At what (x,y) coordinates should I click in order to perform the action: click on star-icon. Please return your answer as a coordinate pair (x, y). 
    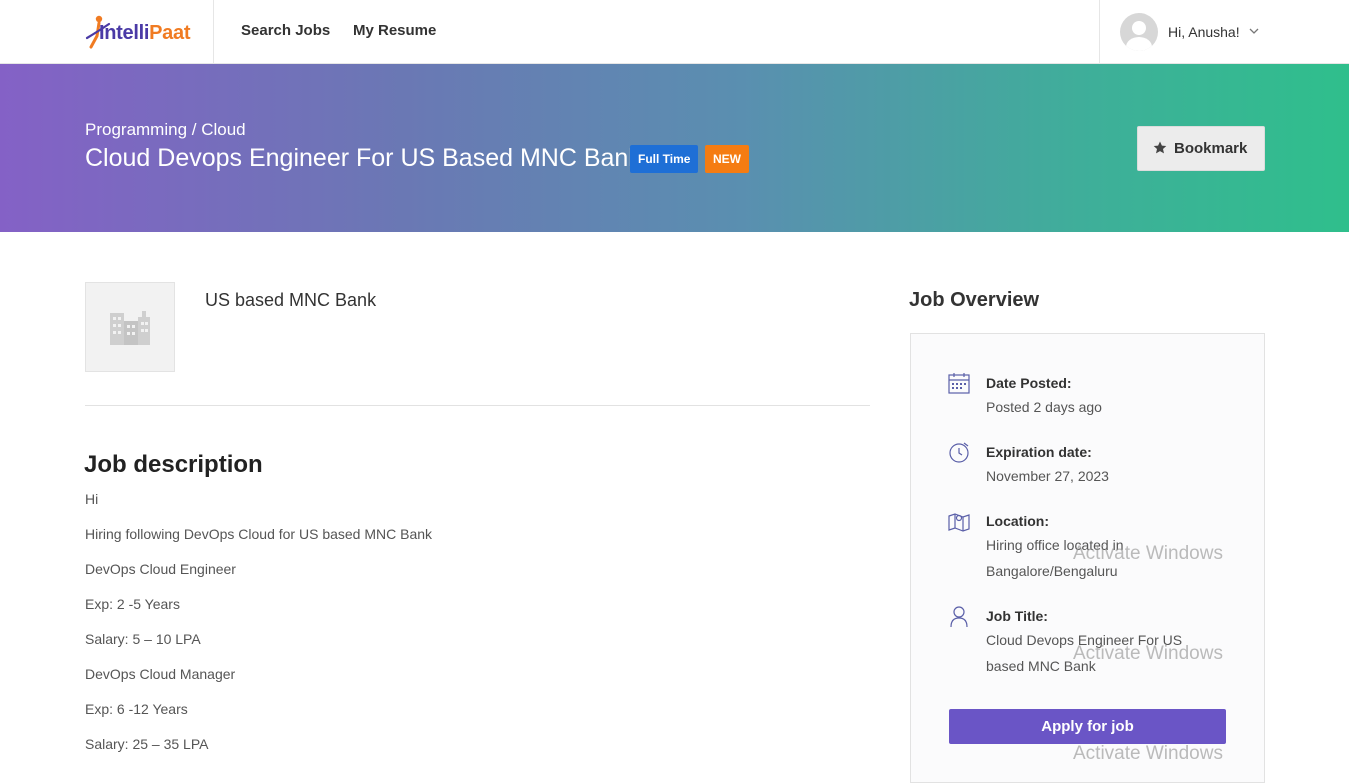
    Looking at the image, I should click on (1160, 147).